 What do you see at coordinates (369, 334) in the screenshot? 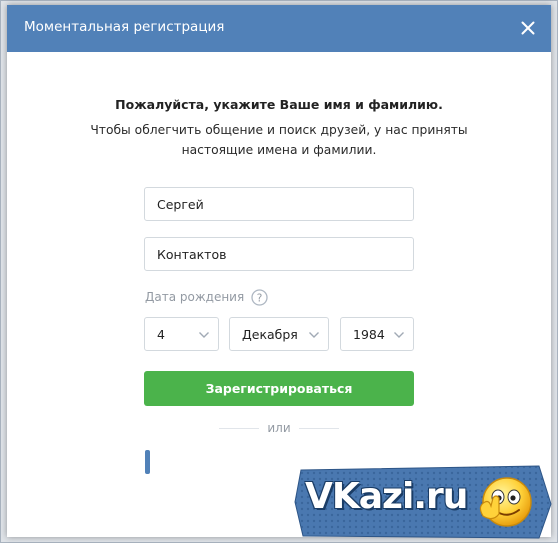
I see `year-value: 1984` at bounding box center [369, 334].